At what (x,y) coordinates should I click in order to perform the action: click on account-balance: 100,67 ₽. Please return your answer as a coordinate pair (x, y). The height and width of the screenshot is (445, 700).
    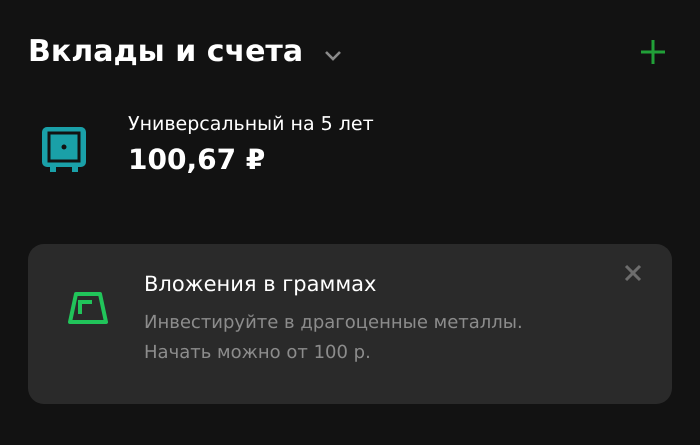
    Looking at the image, I should click on (197, 159).